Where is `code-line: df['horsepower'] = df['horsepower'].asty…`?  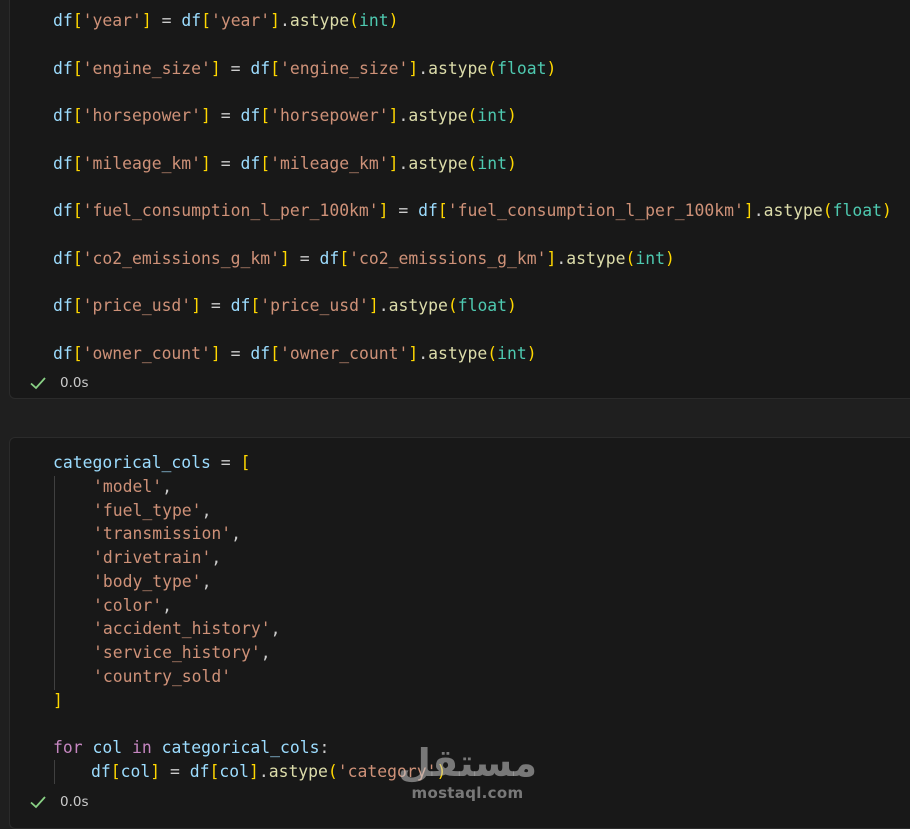
code-line: df['horsepower'] = df['horsepower'].asty… is located at coordinates (285, 116).